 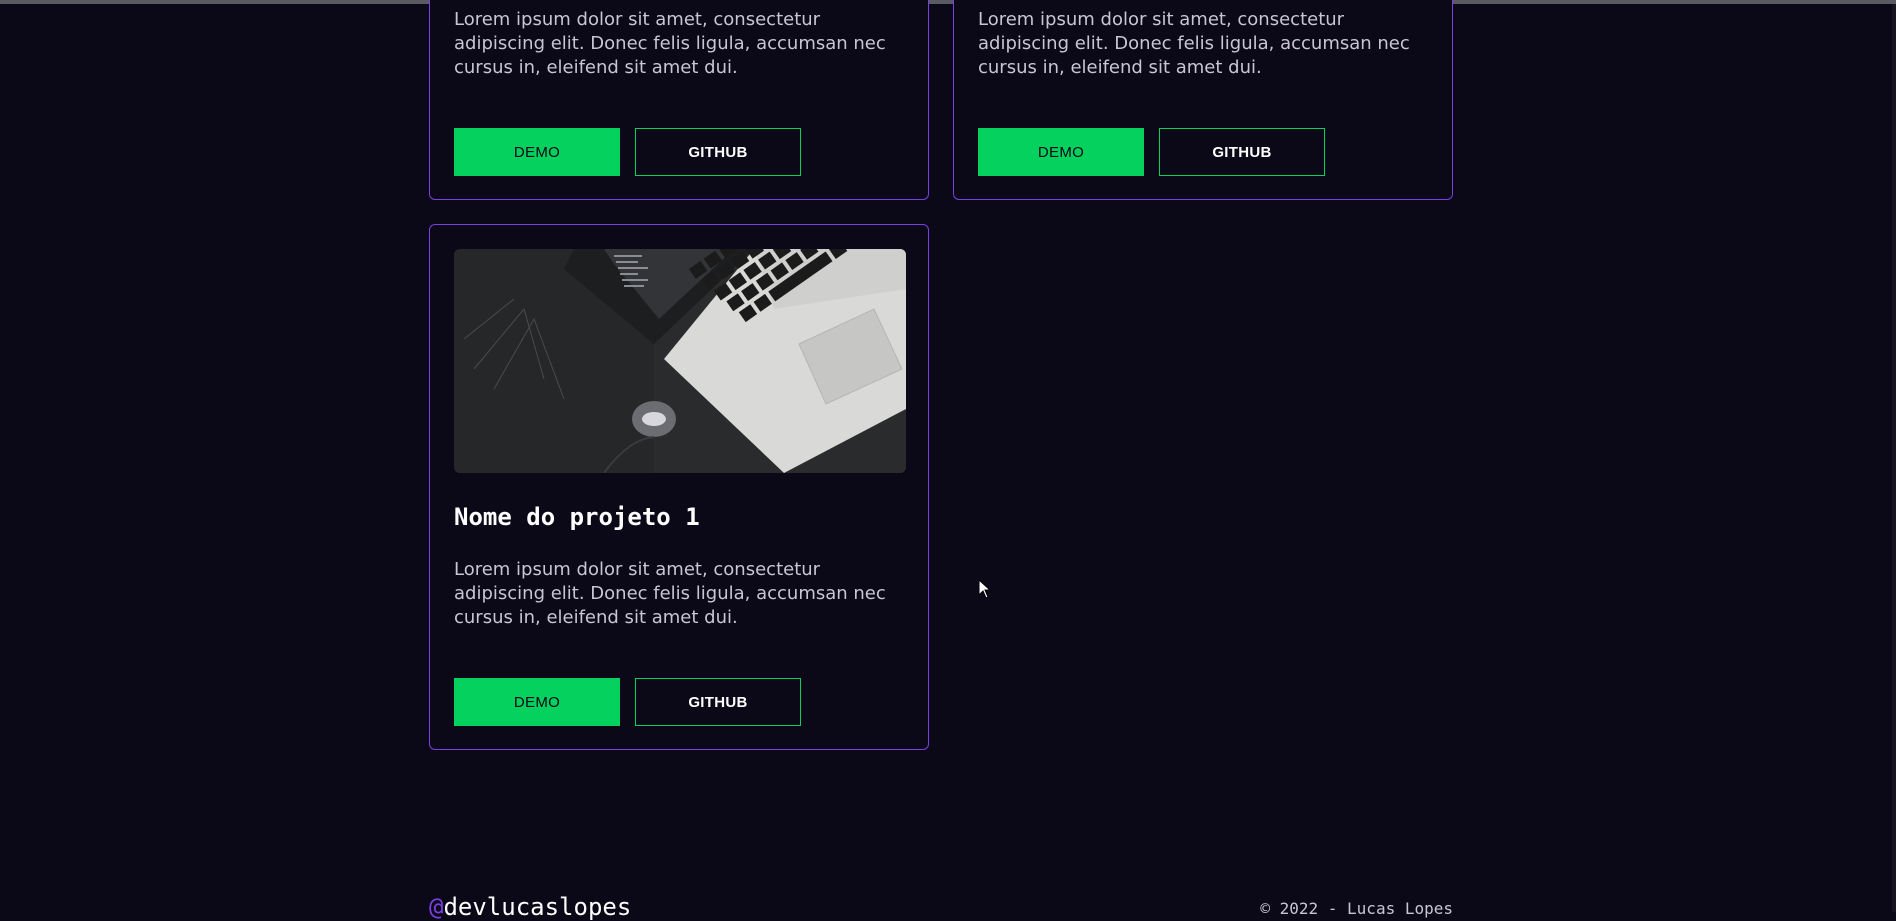 What do you see at coordinates (1894, 458) in the screenshot?
I see `scrollbar` at bounding box center [1894, 458].